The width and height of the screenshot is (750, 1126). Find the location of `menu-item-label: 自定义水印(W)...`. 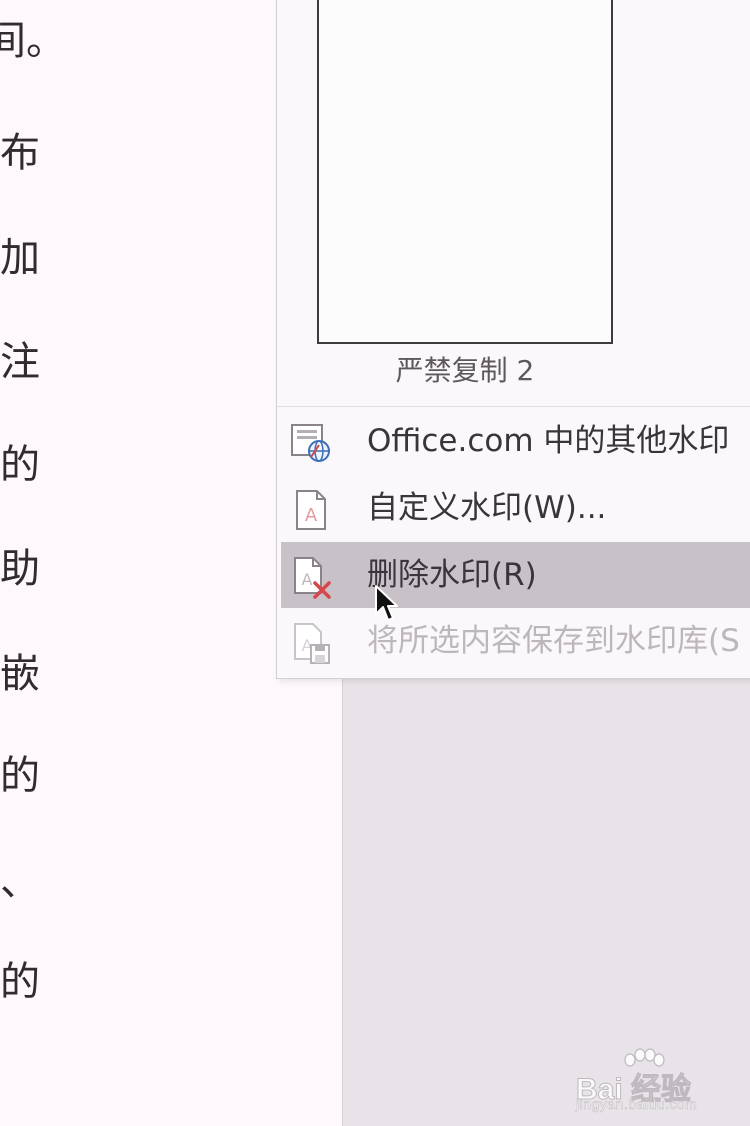

menu-item-label: 自定义水印(W)... is located at coordinates (487, 508).